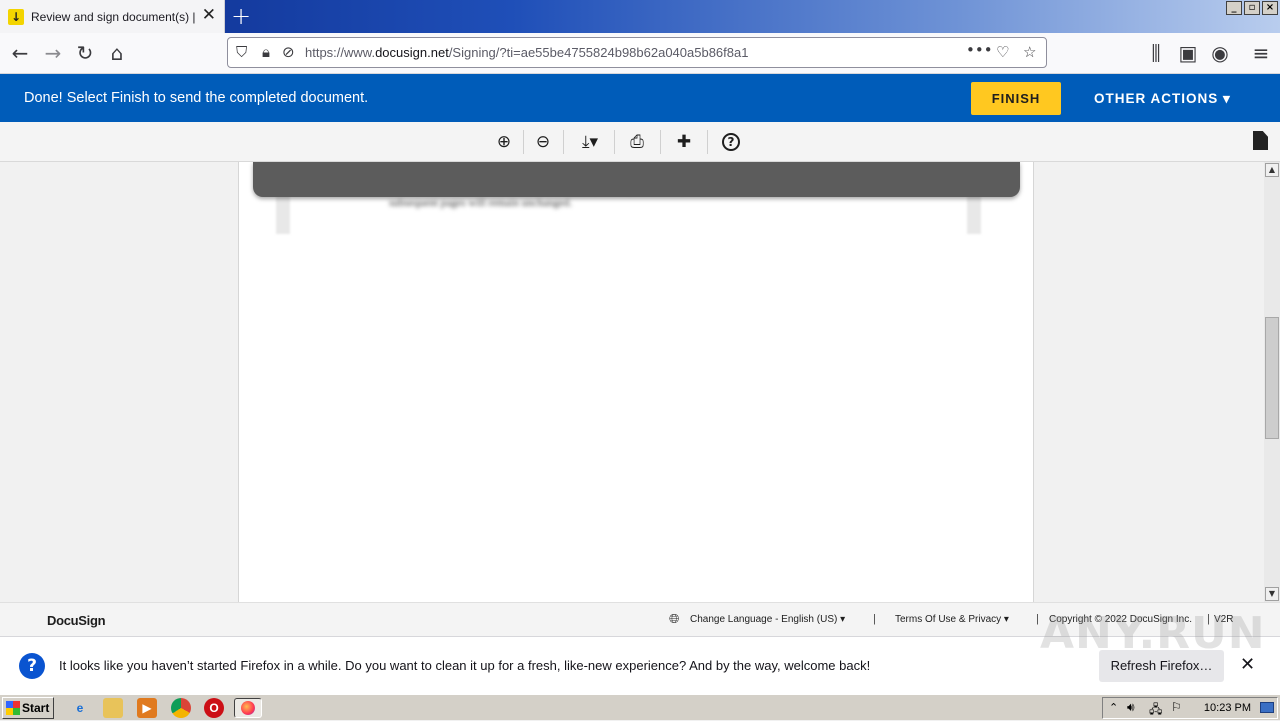 This screenshot has height=721, width=1280. I want to click on start-button: Start, so click(28, 708).